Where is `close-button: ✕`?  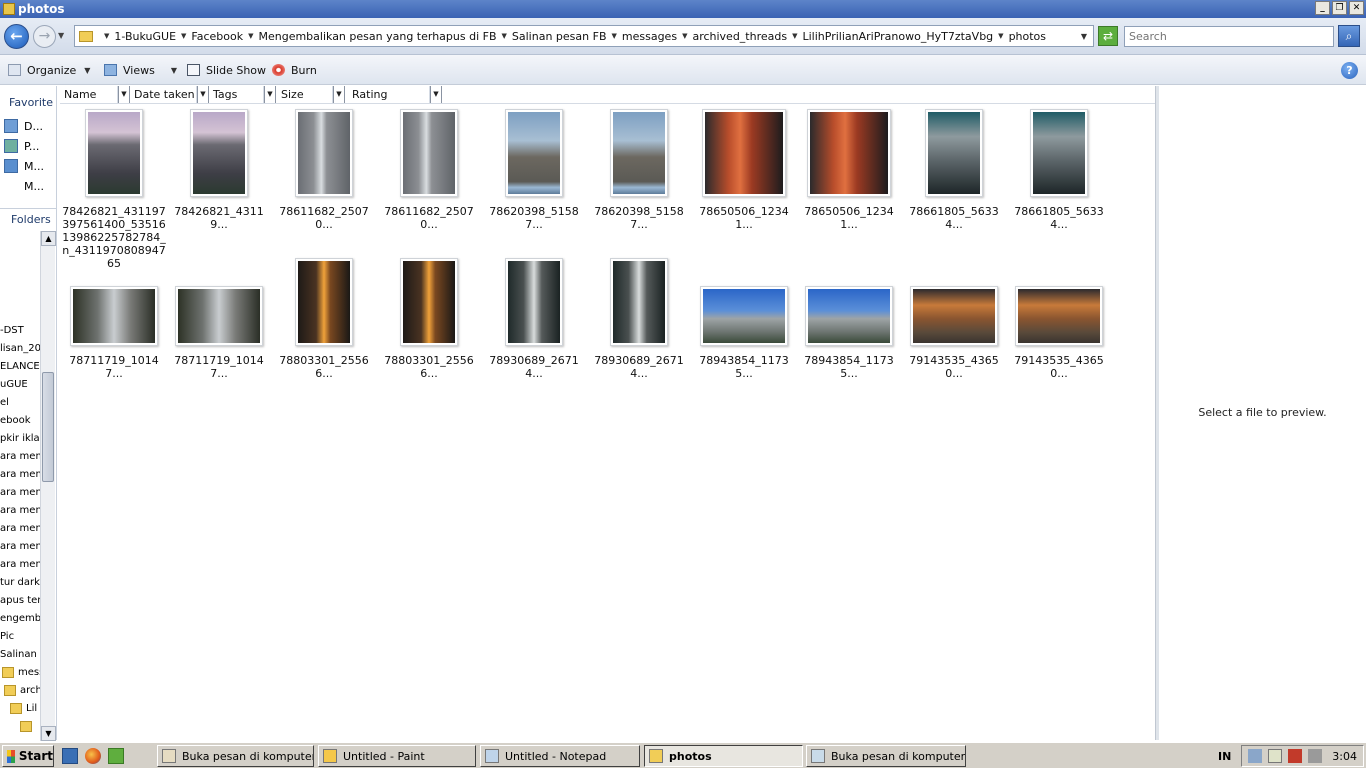
close-button: ✕ is located at coordinates (1356, 8).